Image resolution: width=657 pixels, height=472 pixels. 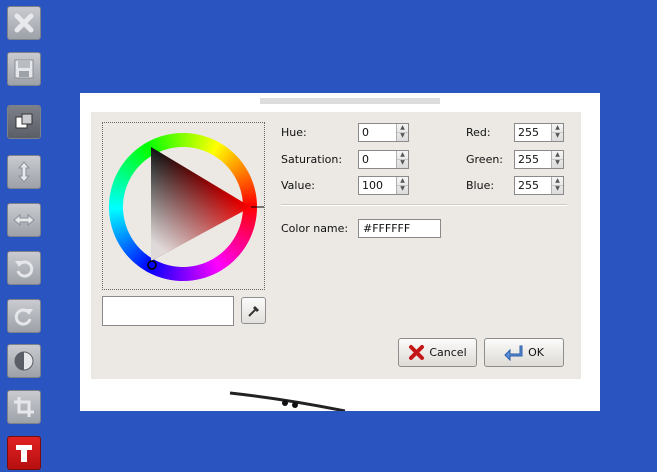 I want to click on color-wheel, so click(x=183, y=206).